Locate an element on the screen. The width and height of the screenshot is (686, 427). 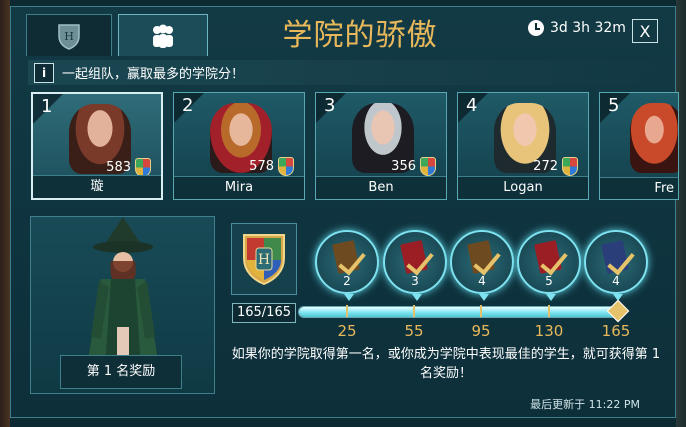
milestone-5: 4 is located at coordinates (616, 265).